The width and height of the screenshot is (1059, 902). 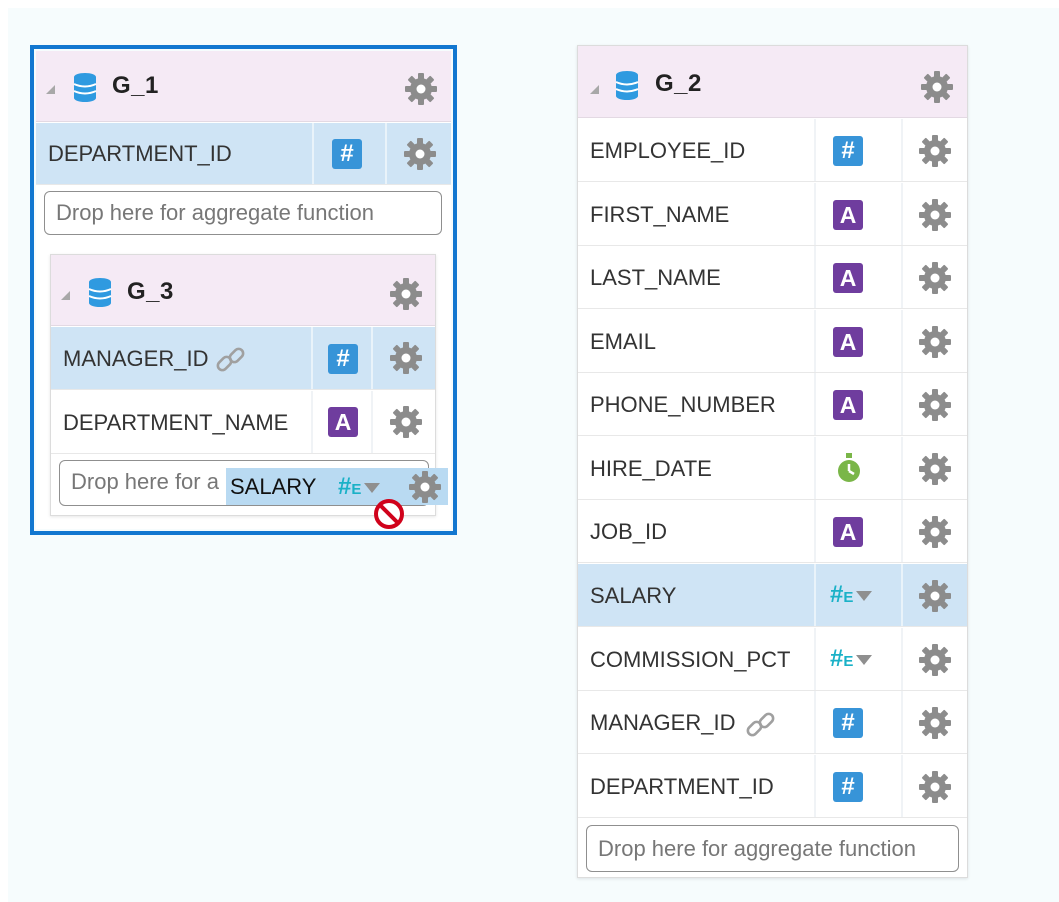 I want to click on drag-ghost-salary: SALARY #E, so click(x=337, y=486).